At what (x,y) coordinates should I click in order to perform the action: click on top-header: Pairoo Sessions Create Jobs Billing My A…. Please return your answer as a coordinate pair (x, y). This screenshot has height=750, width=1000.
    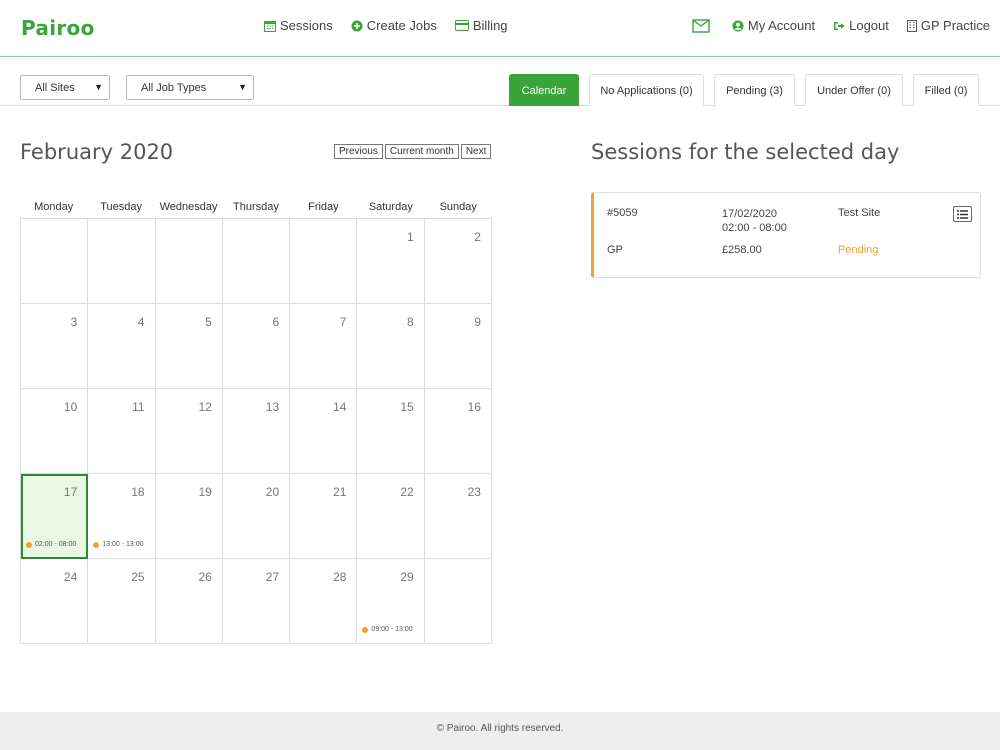
    Looking at the image, I should click on (500, 28).